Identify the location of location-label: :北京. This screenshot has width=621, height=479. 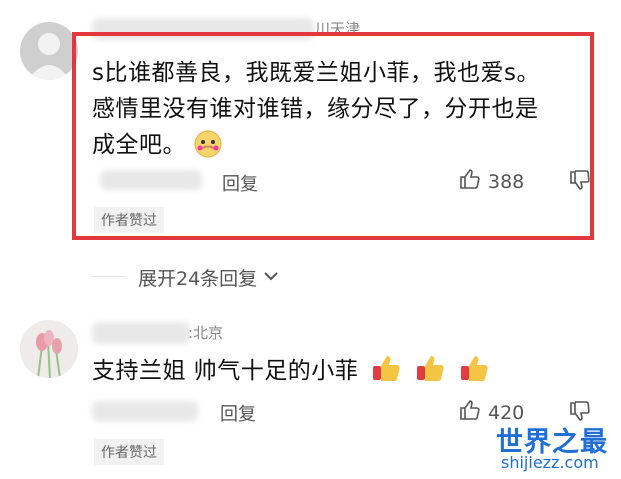
(206, 333).